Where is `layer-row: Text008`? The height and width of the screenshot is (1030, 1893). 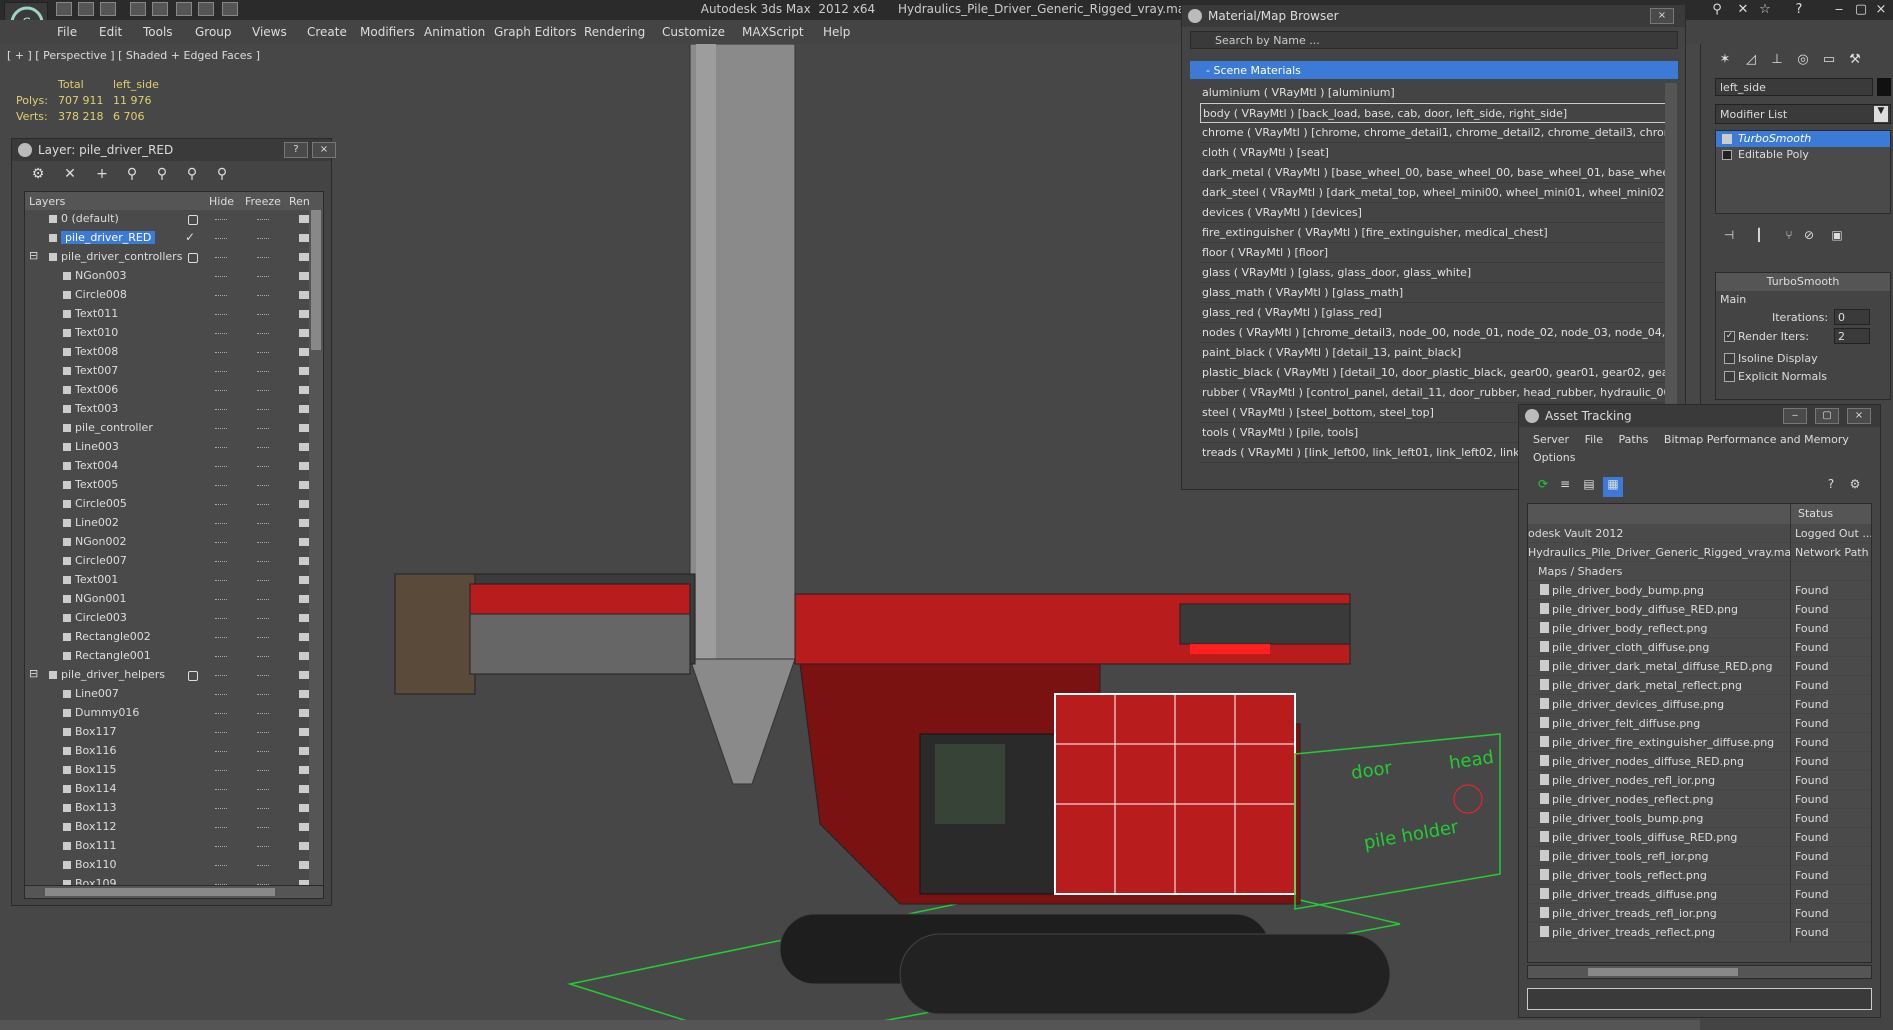 layer-row: Text008 is located at coordinates (174, 352).